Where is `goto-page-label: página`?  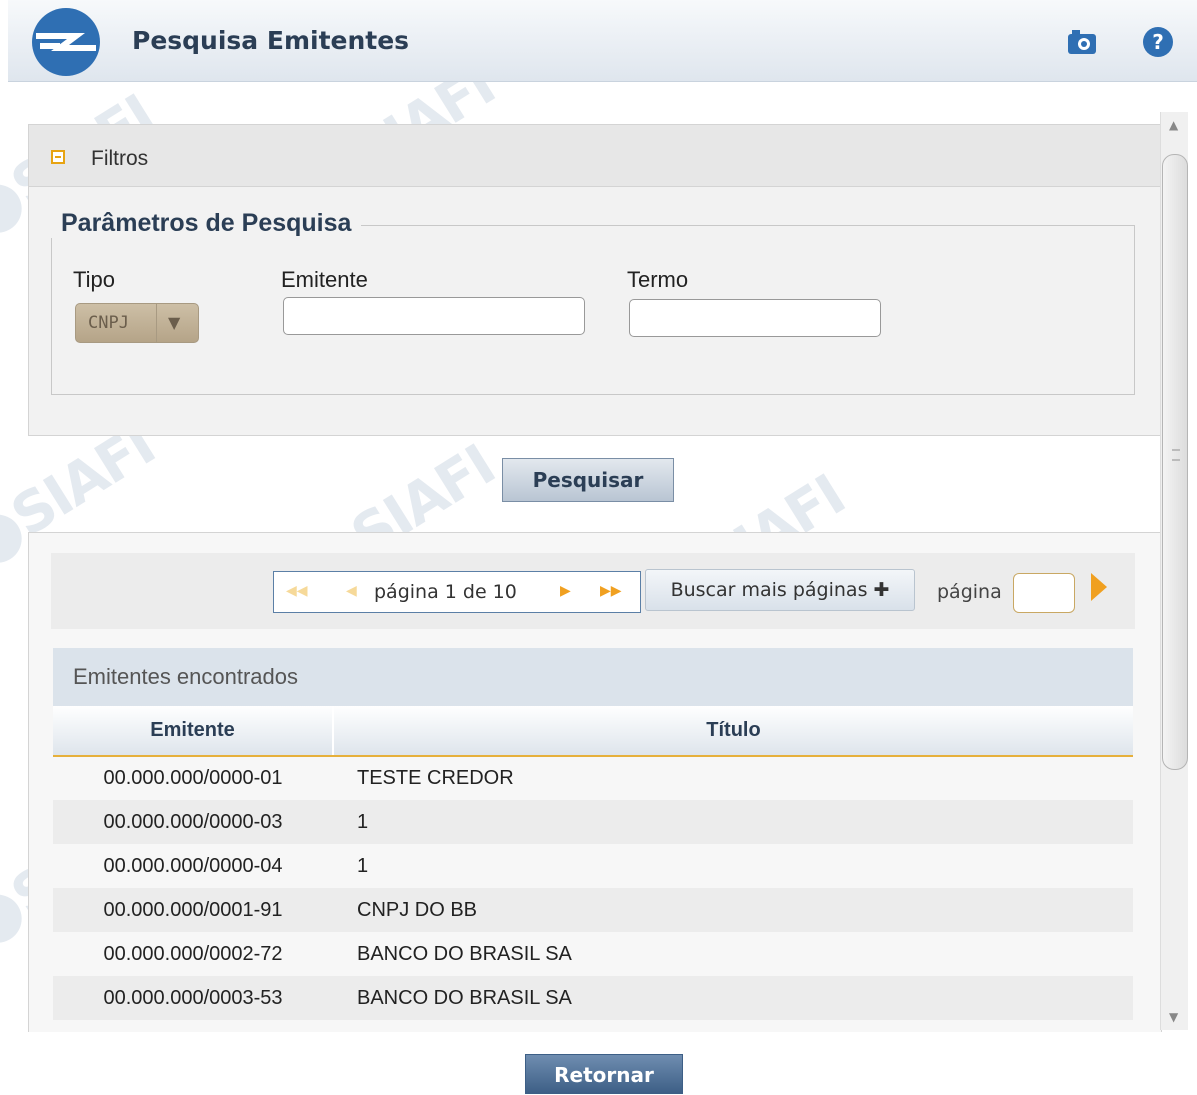
goto-page-label: página is located at coordinates (969, 592).